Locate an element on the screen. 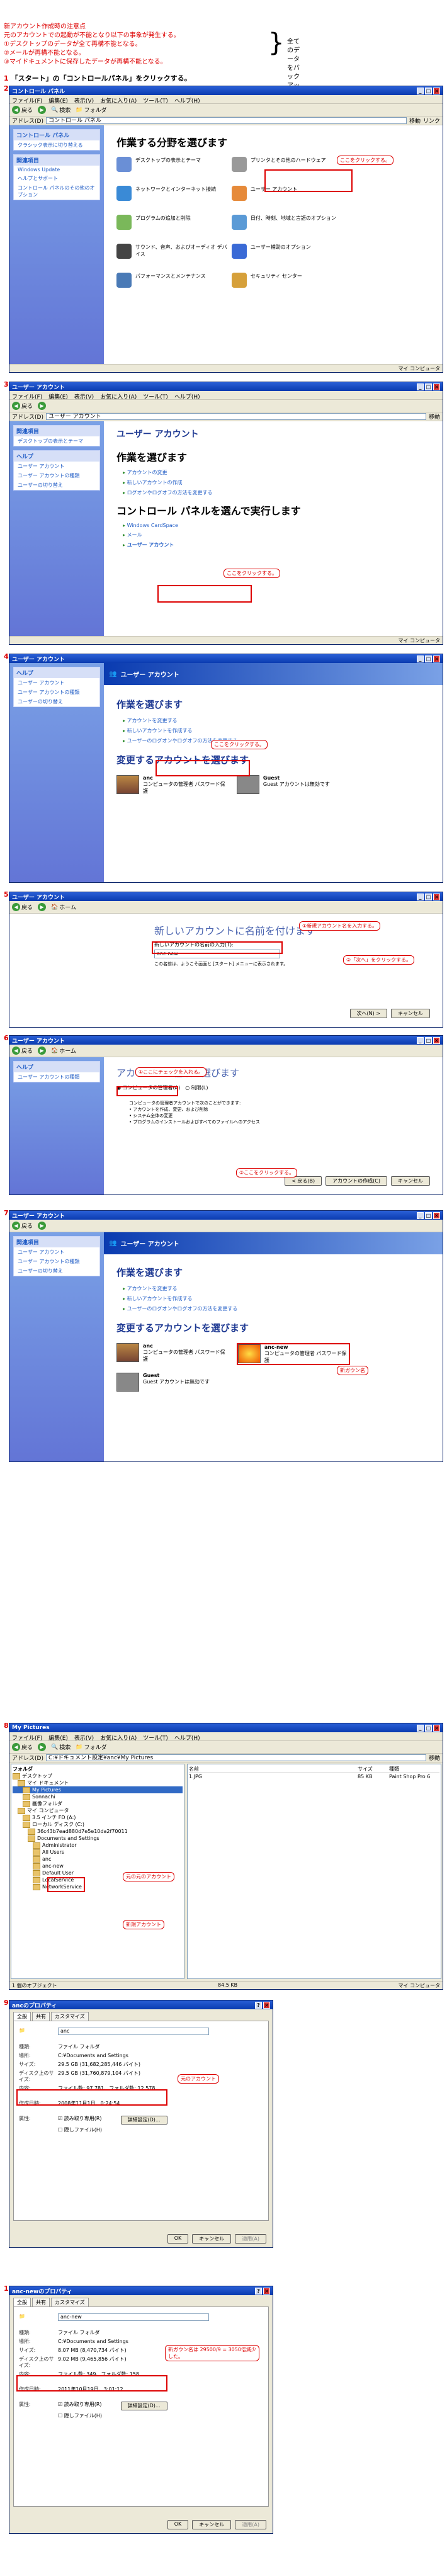 The image size is (447, 2576). category-performance: パフォーマンスとメンテナンス is located at coordinates (173, 285).